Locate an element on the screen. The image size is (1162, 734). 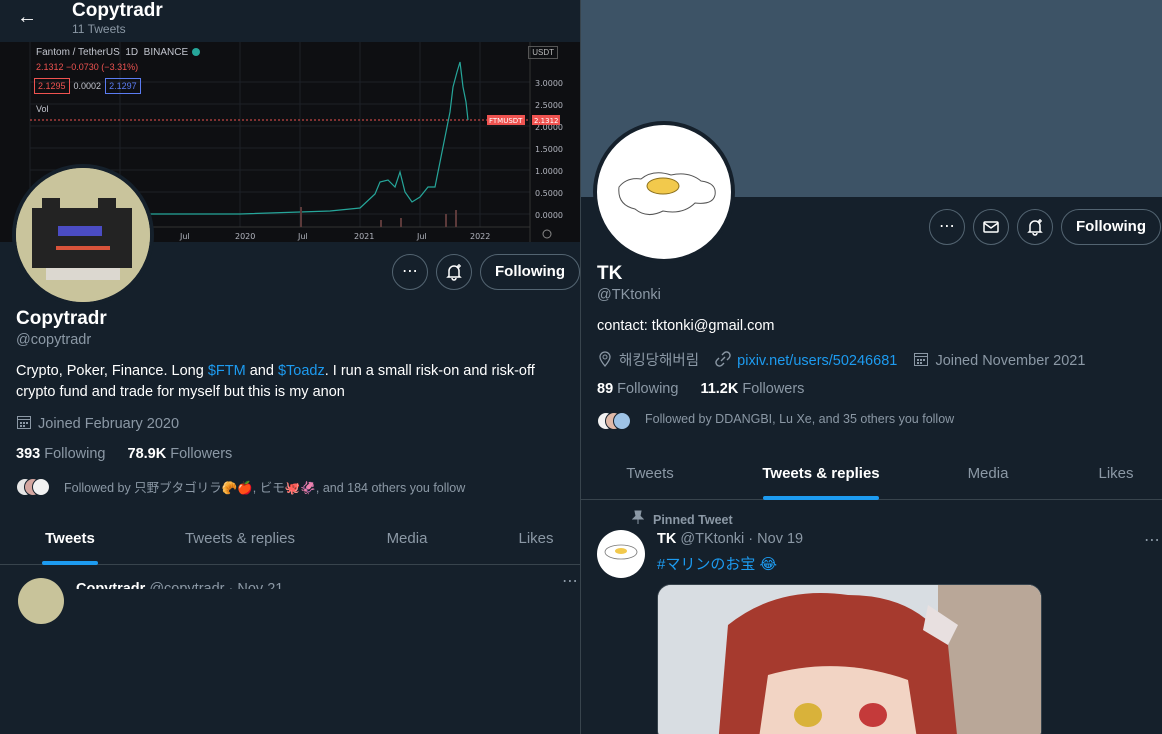
tweet-header: TK @TKtonki · Nov 19 is located at coordinates (730, 539).